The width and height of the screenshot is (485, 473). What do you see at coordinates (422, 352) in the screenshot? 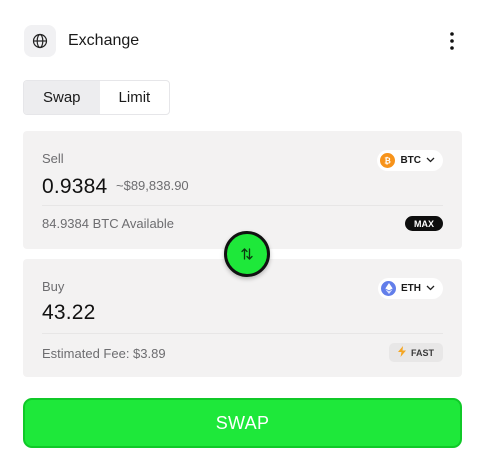
I see `speed-label: FAST` at bounding box center [422, 352].